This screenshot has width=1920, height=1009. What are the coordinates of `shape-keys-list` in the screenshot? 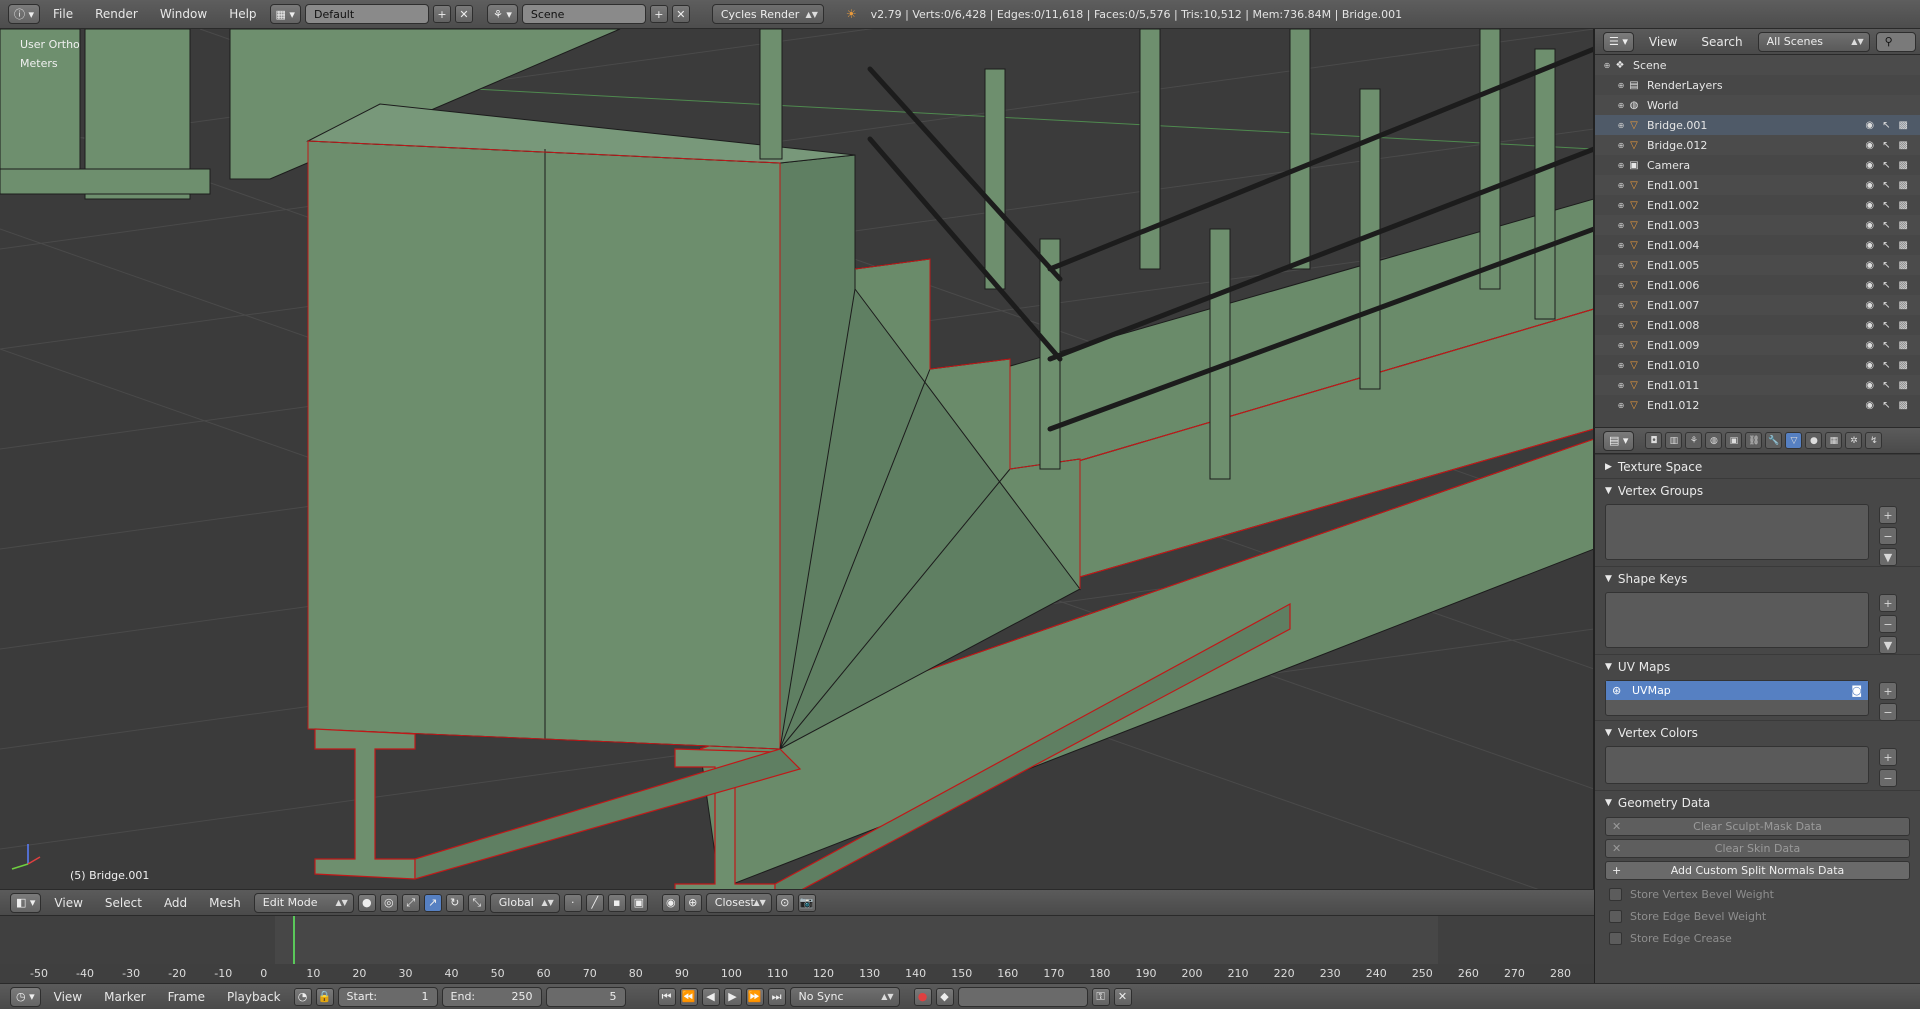 It's located at (1737, 620).